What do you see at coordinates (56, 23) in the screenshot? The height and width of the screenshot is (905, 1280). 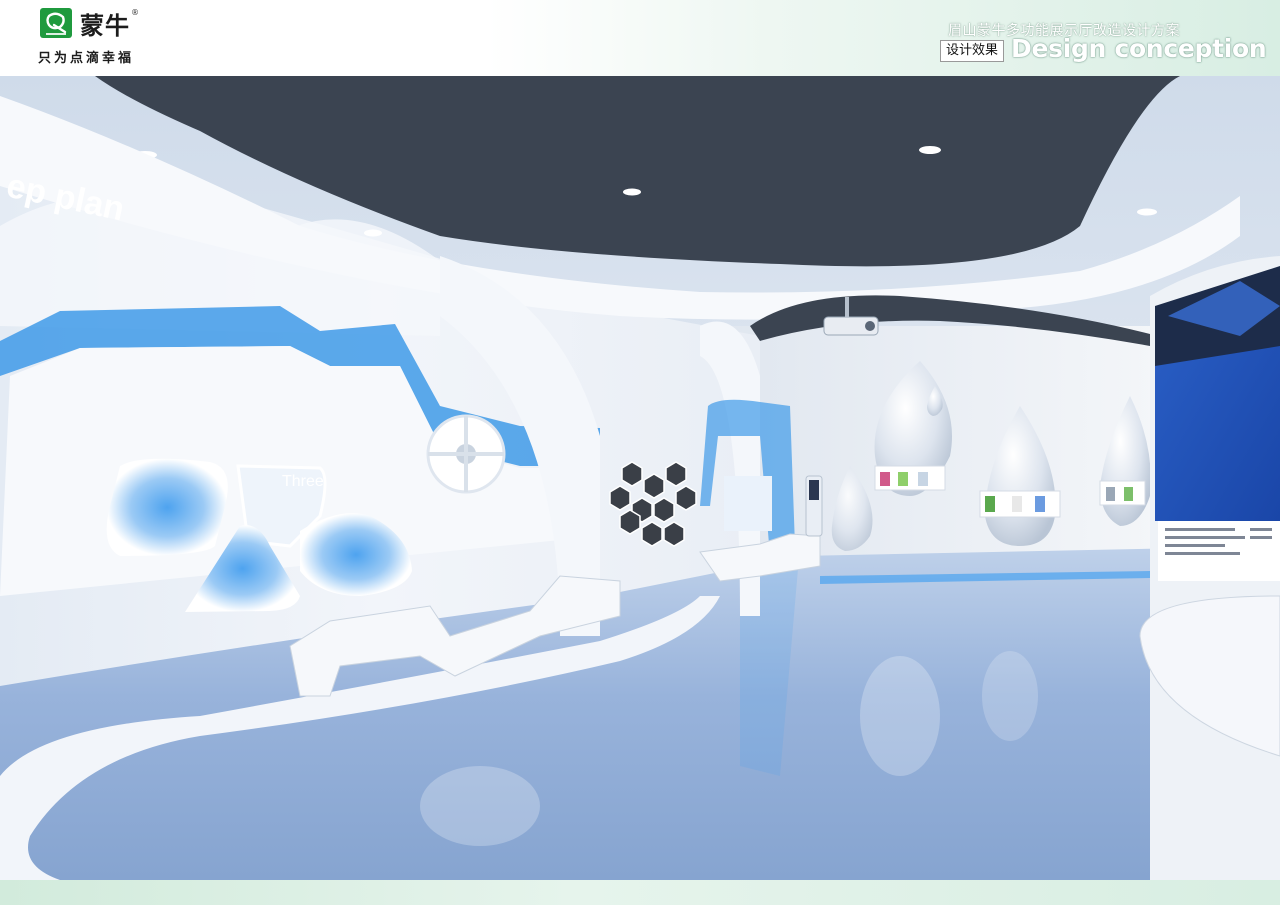 I see `mengniu-logo-icon` at bounding box center [56, 23].